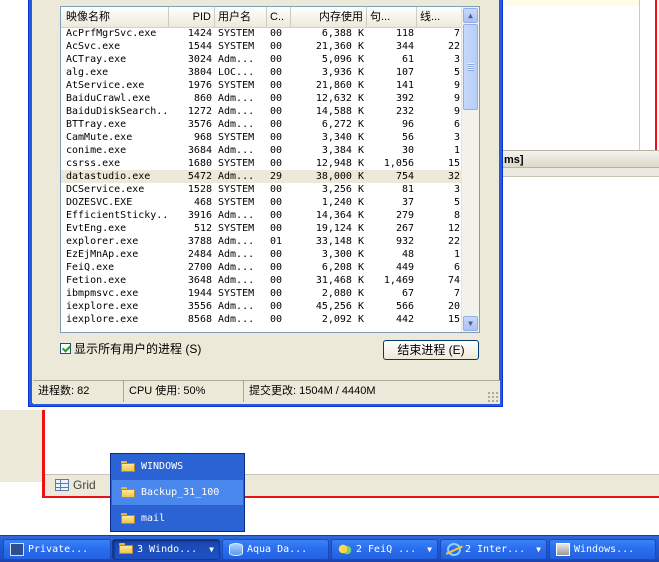  I want to click on taskbar-button-ie-group: 2 Inter... ▼, so click(493, 549).